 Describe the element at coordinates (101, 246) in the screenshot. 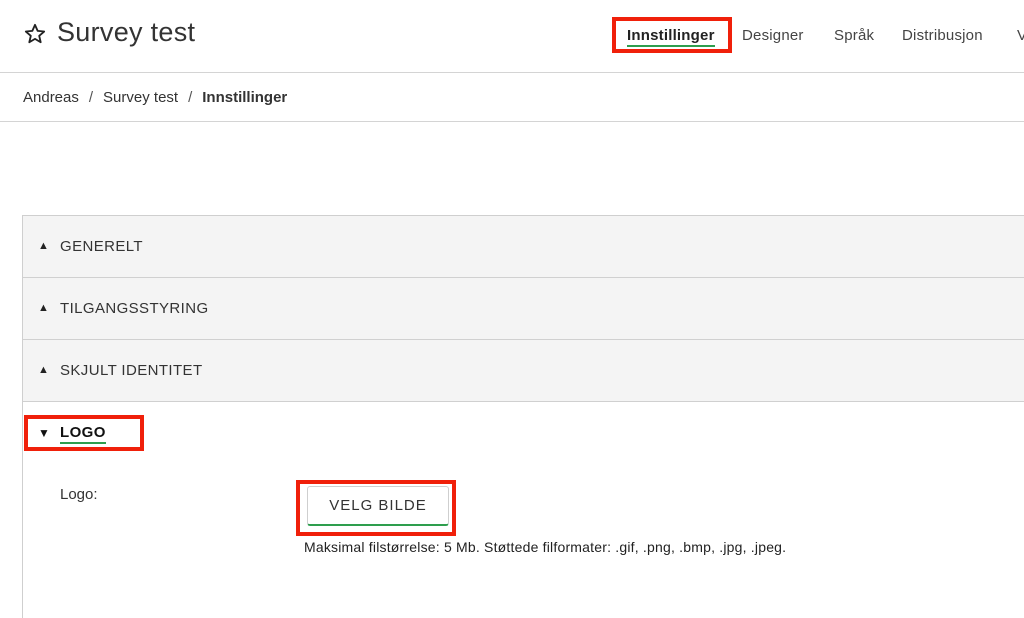

I see `section-label: GENERELT` at that location.